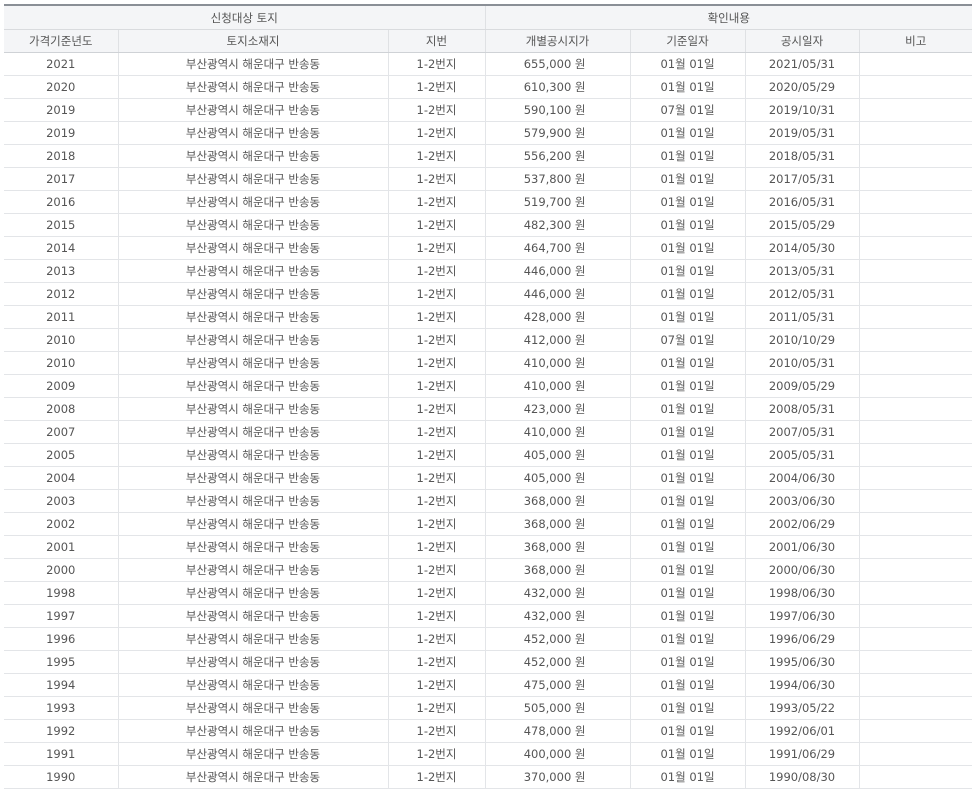  I want to click on cell-announce-date: 2009/05/29, so click(801, 386).